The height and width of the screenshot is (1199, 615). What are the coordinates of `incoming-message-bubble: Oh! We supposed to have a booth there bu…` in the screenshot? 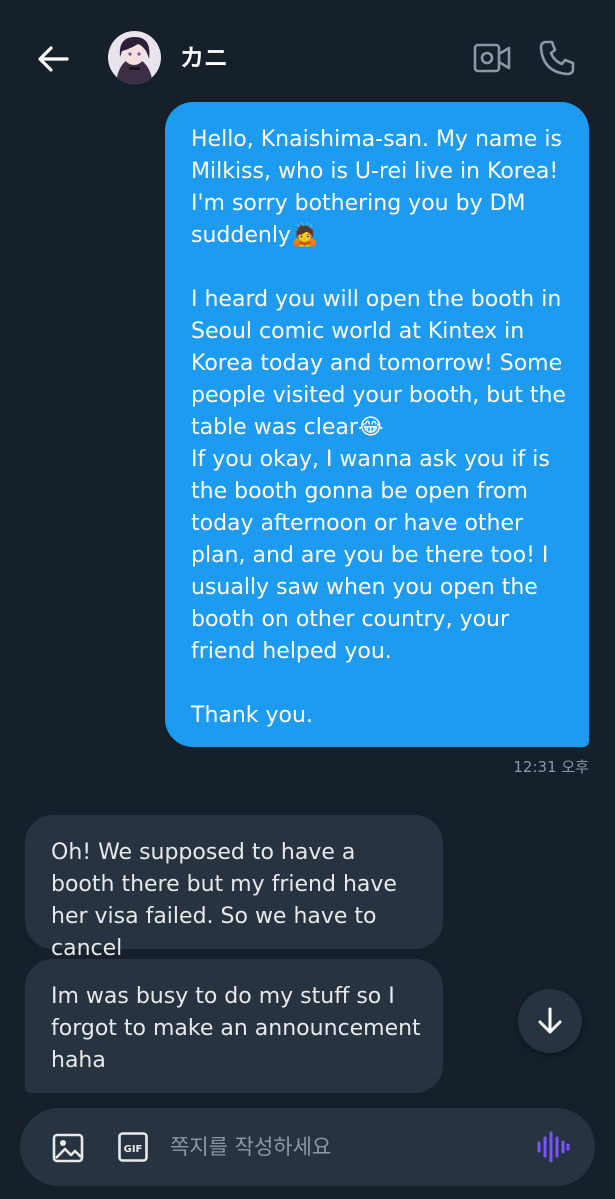 It's located at (234, 888).